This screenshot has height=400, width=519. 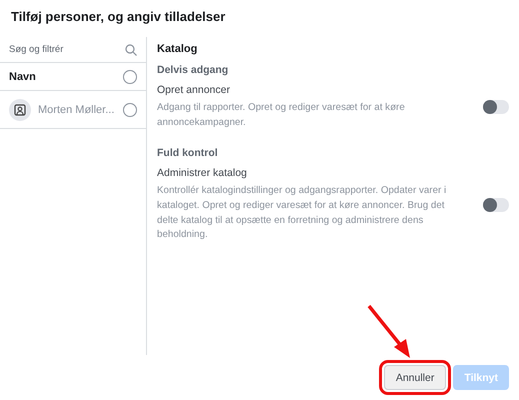 What do you see at coordinates (389, 331) in the screenshot?
I see `annotation-arrow` at bounding box center [389, 331].